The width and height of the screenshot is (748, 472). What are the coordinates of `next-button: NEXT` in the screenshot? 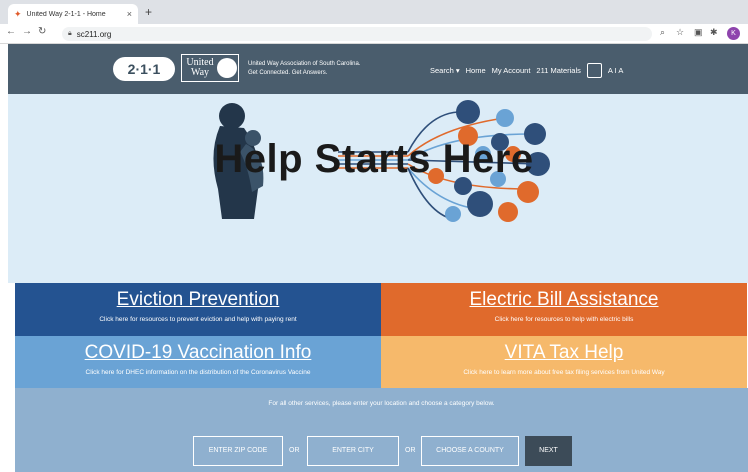 It's located at (548, 451).